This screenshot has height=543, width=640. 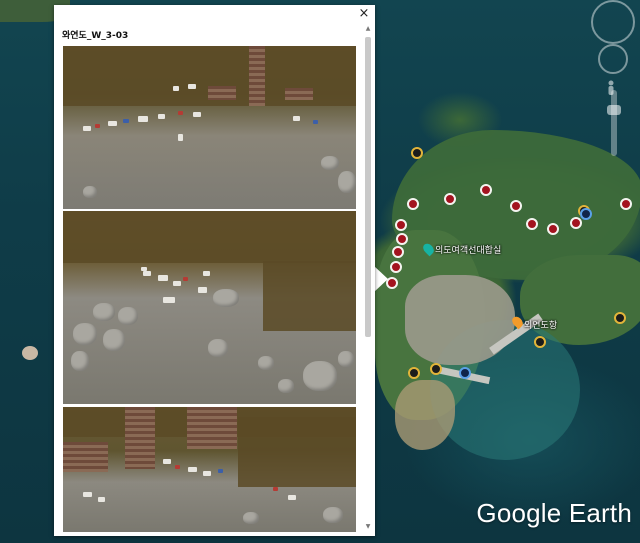 I want to click on look-joystick-icon, so click(x=613, y=22).